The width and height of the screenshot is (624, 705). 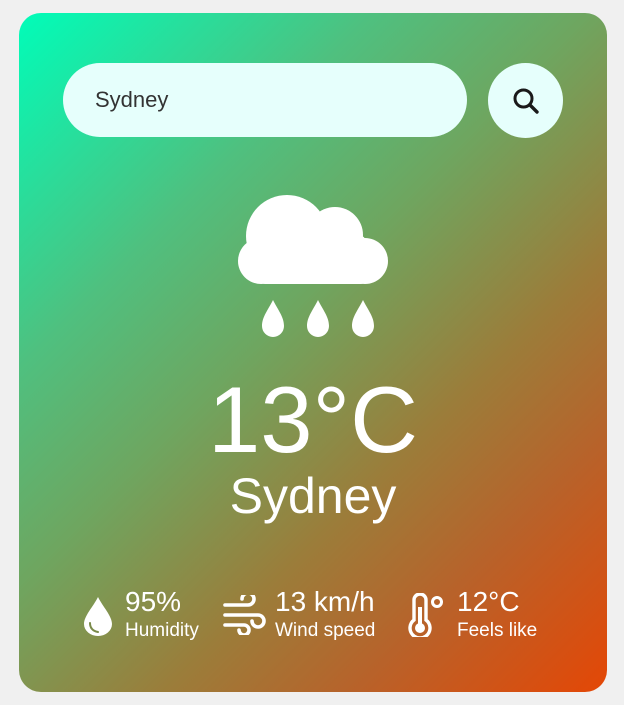 I want to click on water-drop-icon, so click(x=98, y=616).